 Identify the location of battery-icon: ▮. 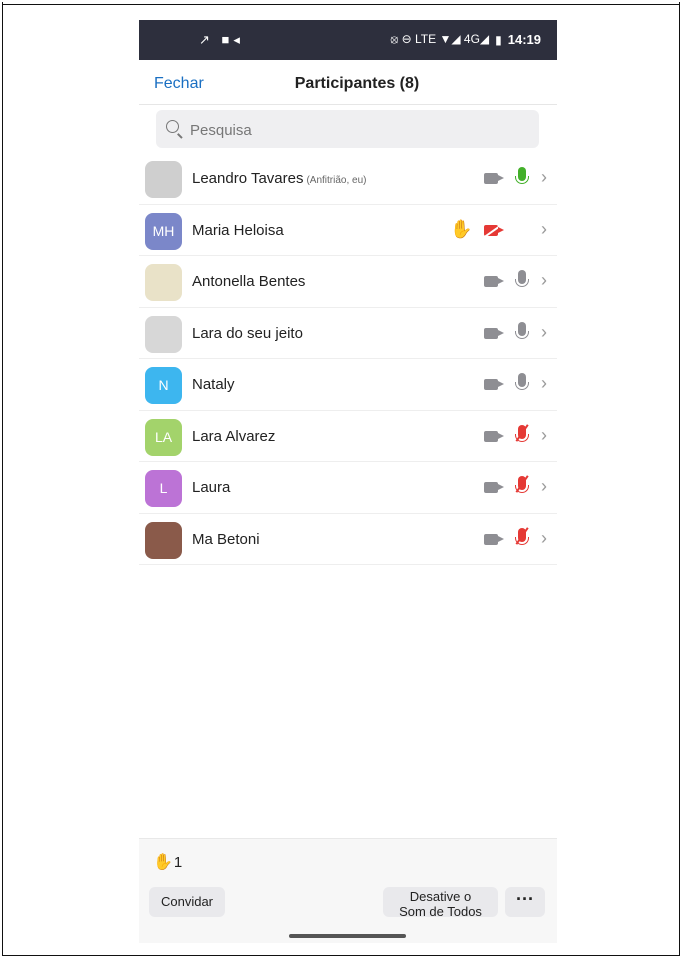
(498, 39).